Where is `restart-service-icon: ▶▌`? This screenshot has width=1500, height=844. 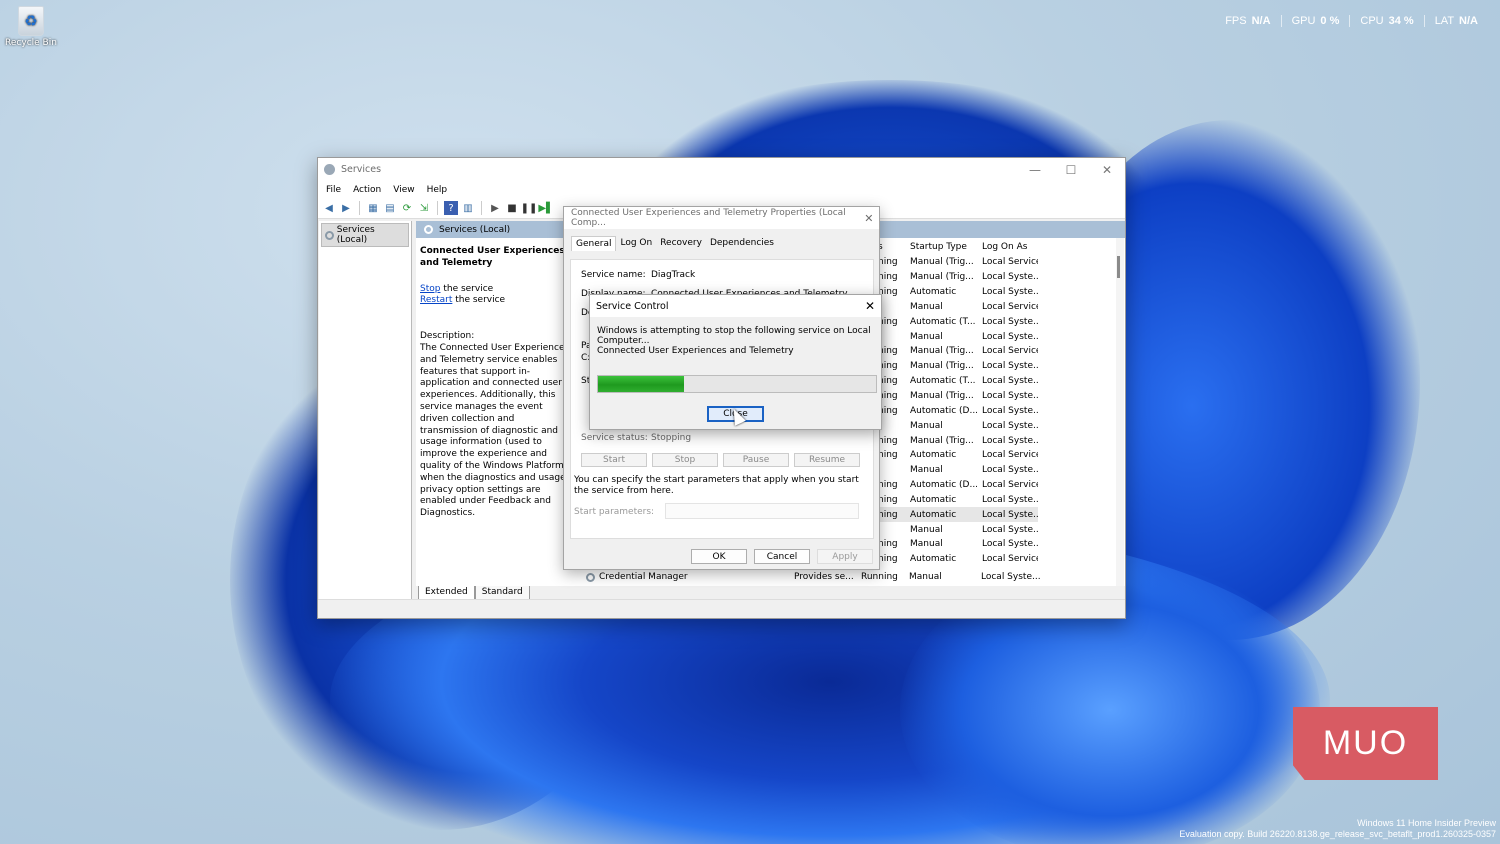 restart-service-icon: ▶▌ is located at coordinates (545, 208).